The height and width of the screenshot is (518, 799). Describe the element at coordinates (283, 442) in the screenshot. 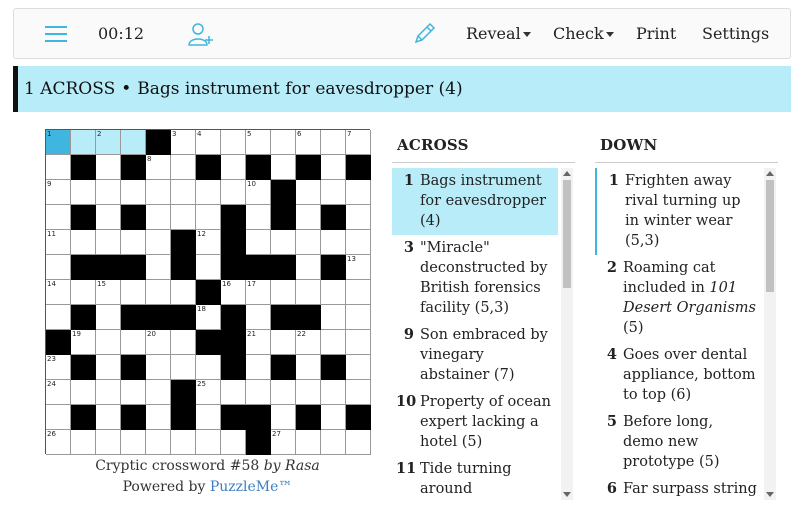

I see `grid-cell: 27` at that location.